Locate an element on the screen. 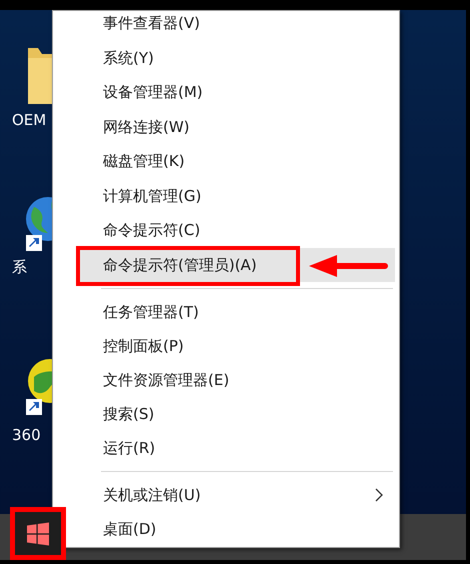  menu-item: 设备管理器(M) is located at coordinates (237, 92).